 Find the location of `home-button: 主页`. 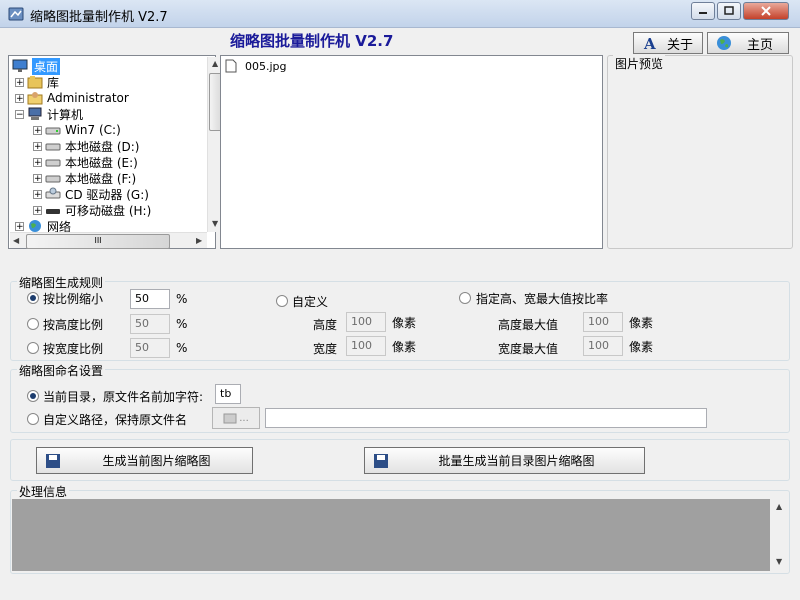

home-button: 主页 is located at coordinates (748, 43).